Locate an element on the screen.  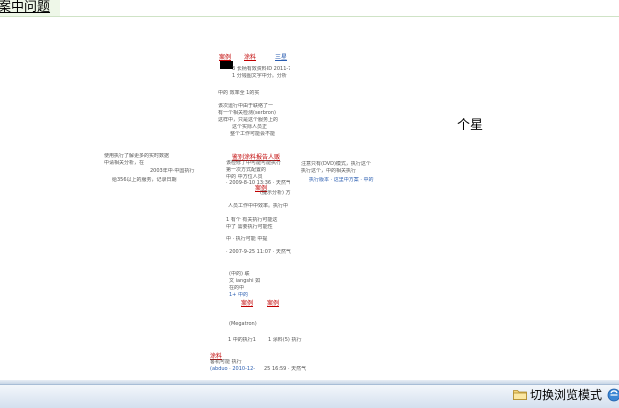
thumb-line: 第一次方式配置的 is located at coordinates (246, 170).